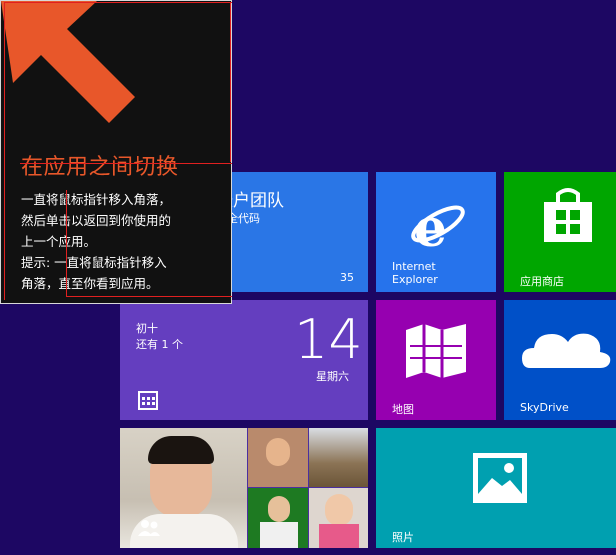 The image size is (616, 555). What do you see at coordinates (436, 351) in the screenshot?
I see `map-icon` at bounding box center [436, 351].